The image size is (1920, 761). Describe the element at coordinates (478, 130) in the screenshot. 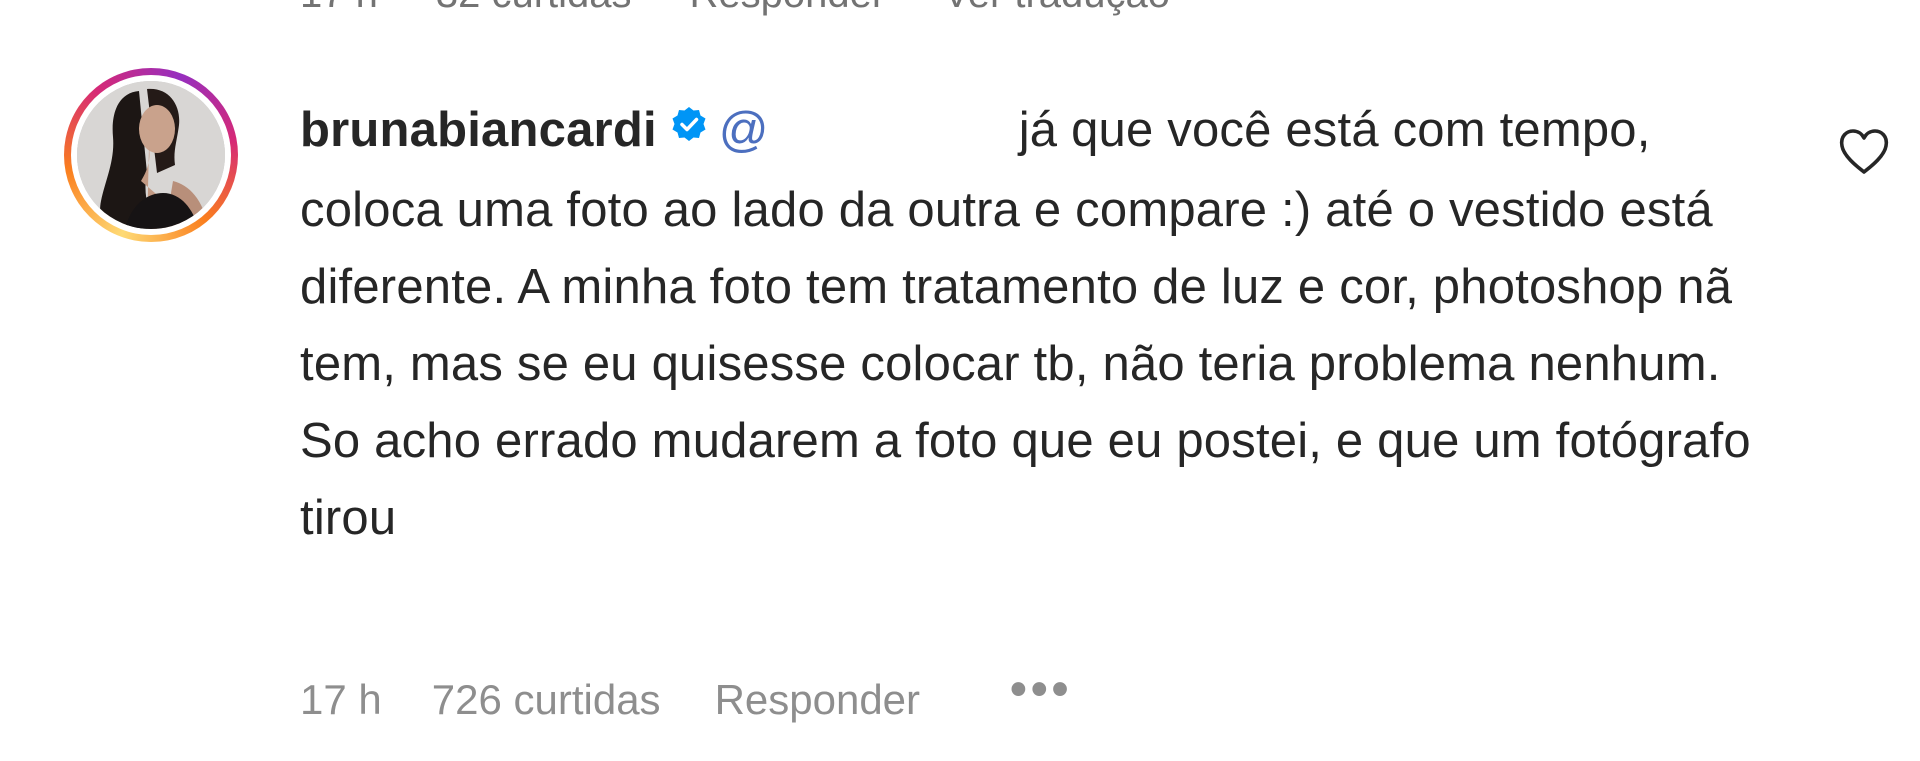

I see `comment-username: brunabiancardi` at that location.